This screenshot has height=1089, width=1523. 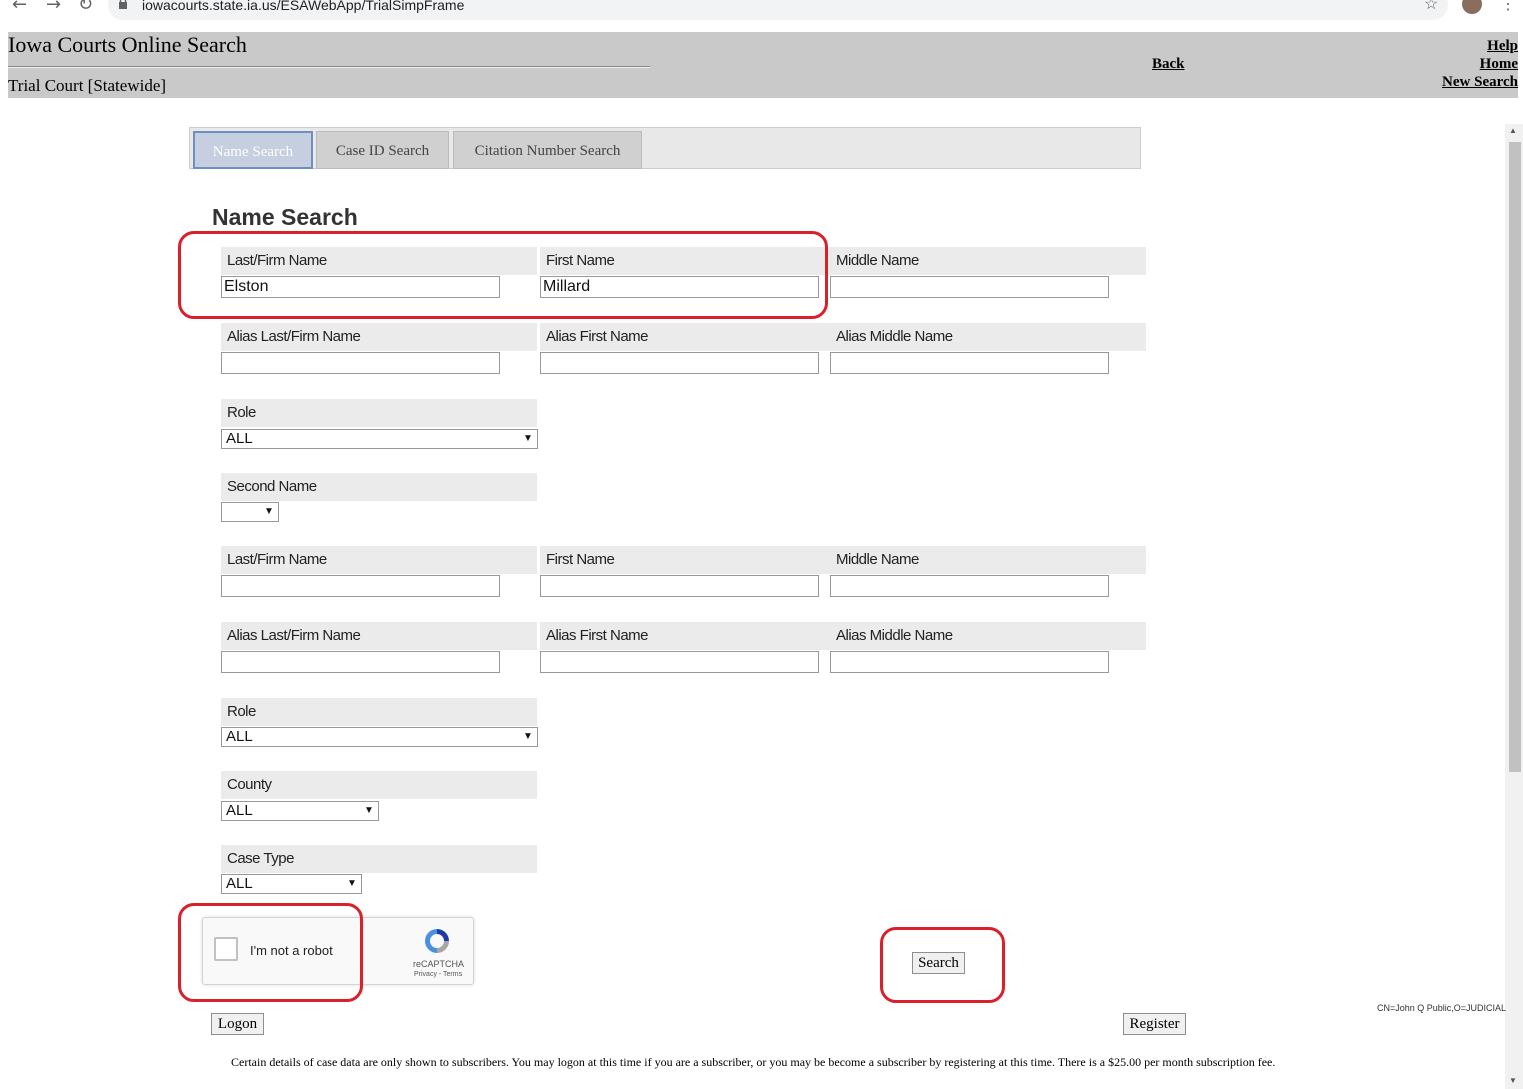 I want to click on scrollbar-thumb, so click(x=1515, y=457).